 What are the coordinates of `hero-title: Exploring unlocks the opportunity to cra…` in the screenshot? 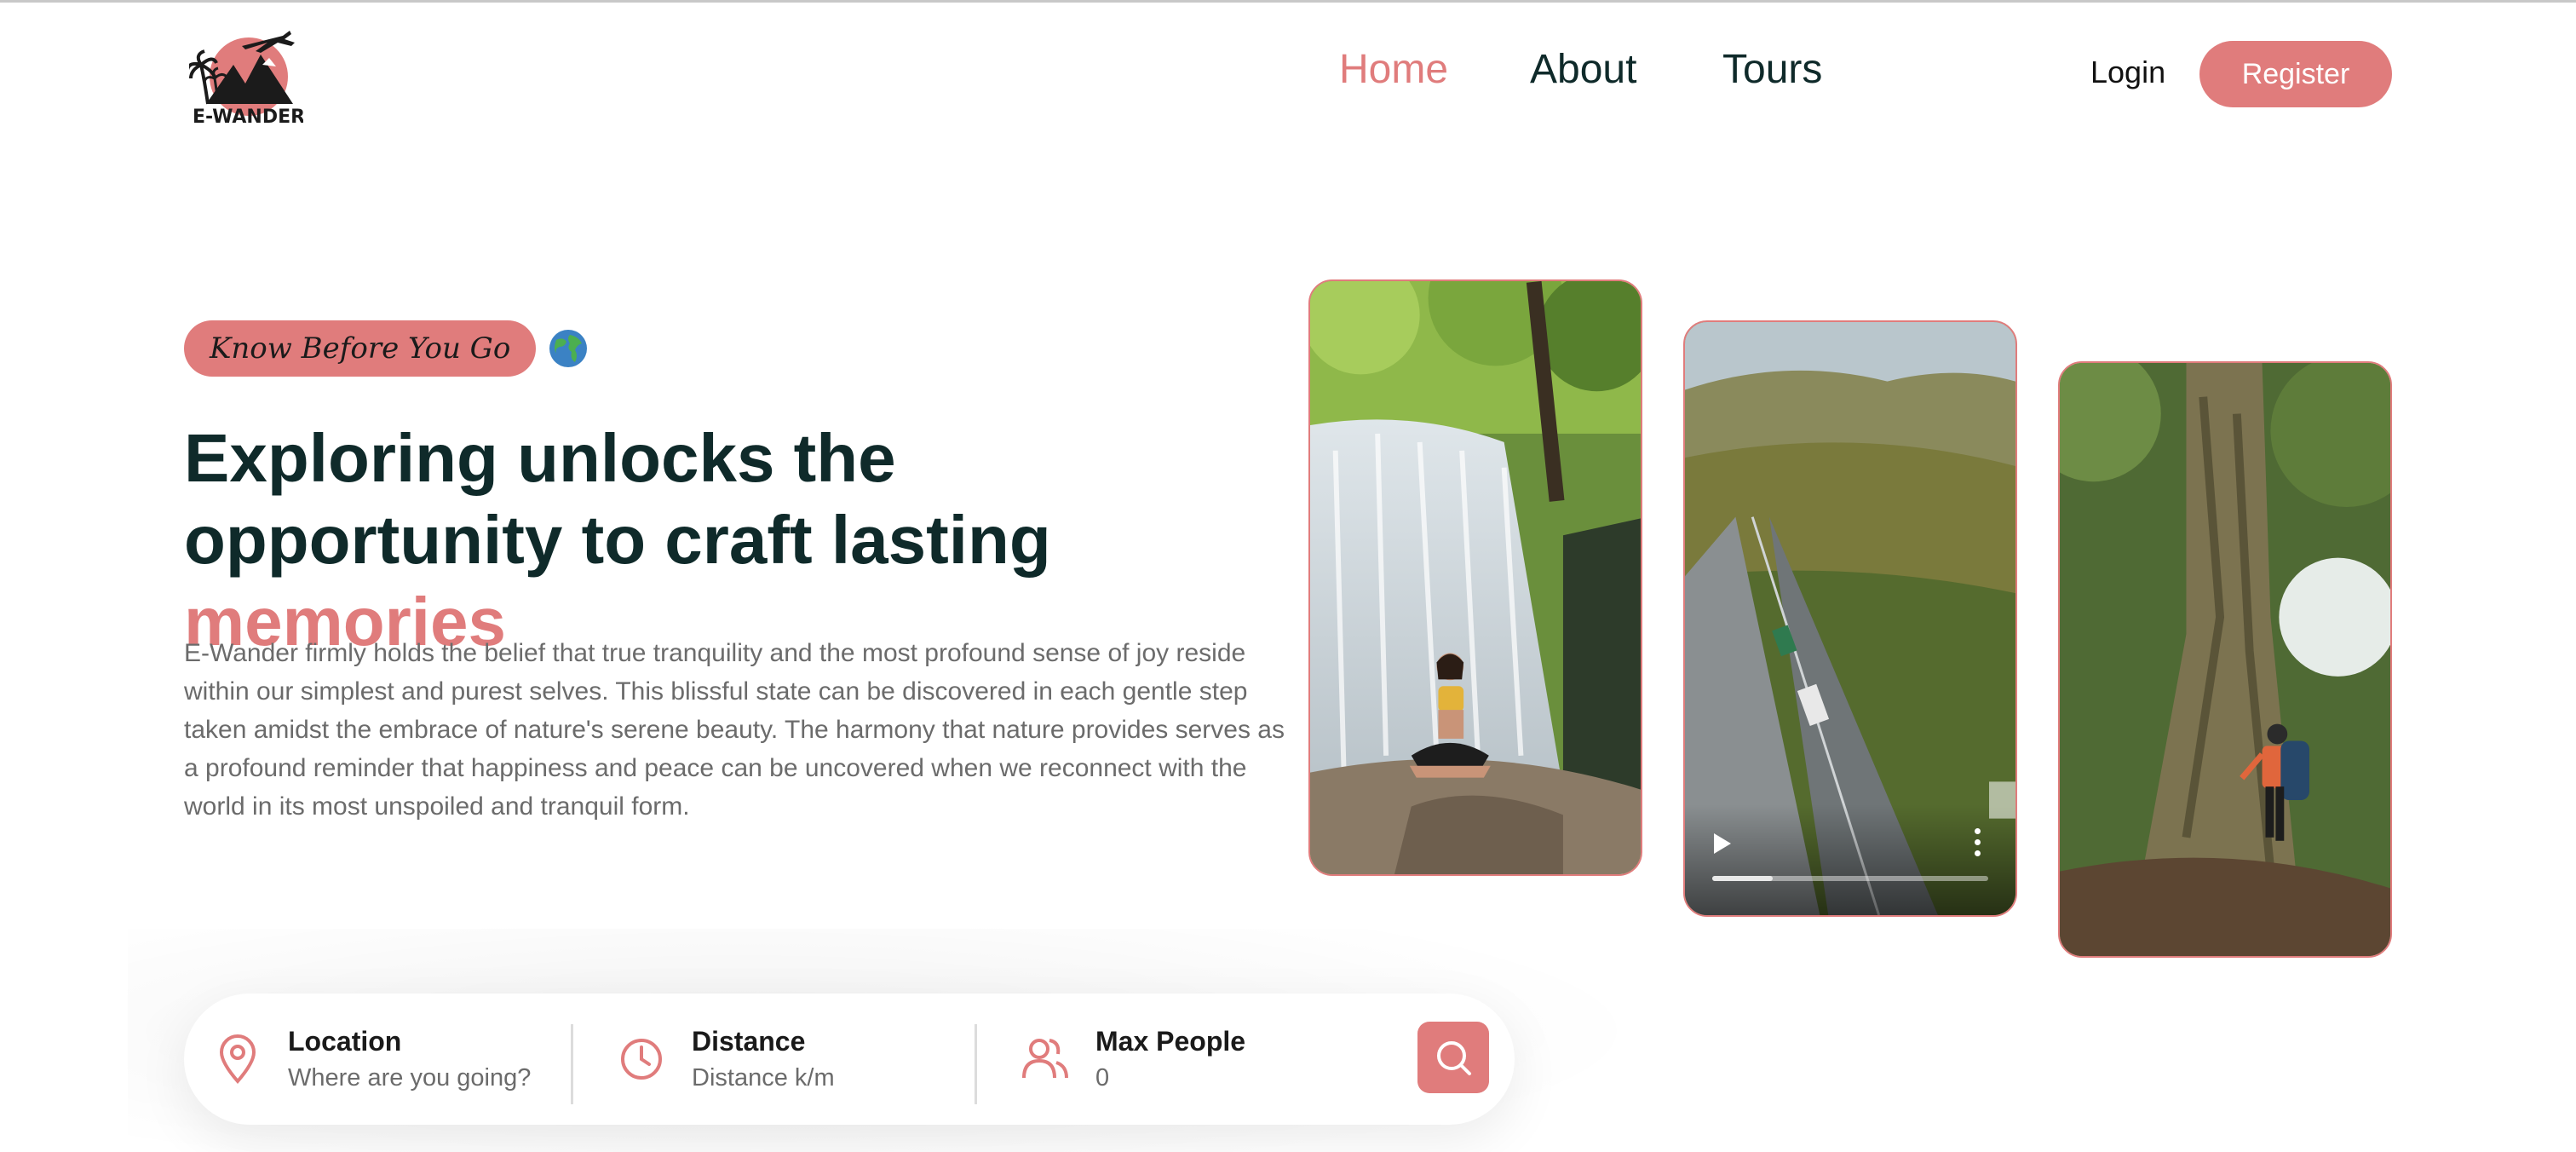 It's located at (738, 540).